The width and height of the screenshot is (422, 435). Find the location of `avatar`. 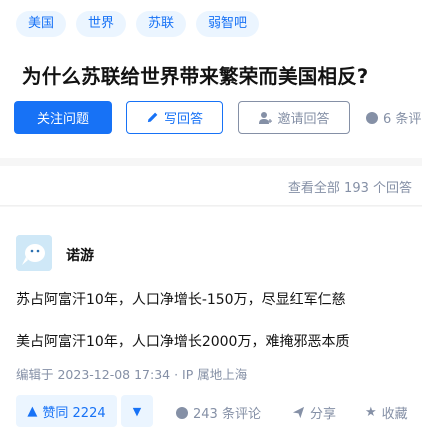

avatar is located at coordinates (34, 253).